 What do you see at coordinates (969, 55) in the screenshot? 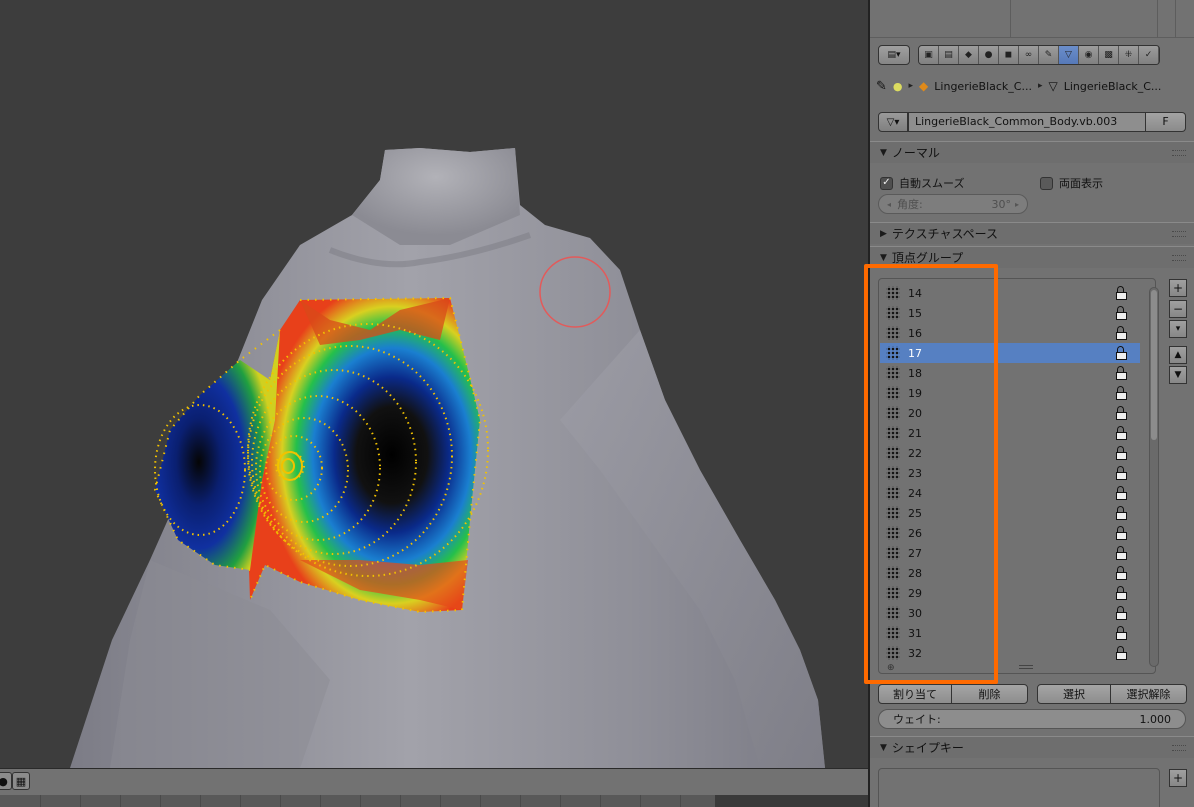
I see `scene-tab-icon: ◆` at bounding box center [969, 55].